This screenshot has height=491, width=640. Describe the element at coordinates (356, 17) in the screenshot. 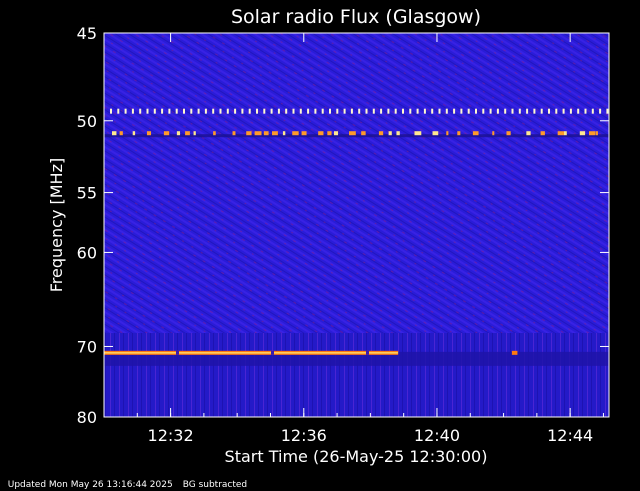

I see `chart-title: Solar radio Flux (Glasgow)` at that location.